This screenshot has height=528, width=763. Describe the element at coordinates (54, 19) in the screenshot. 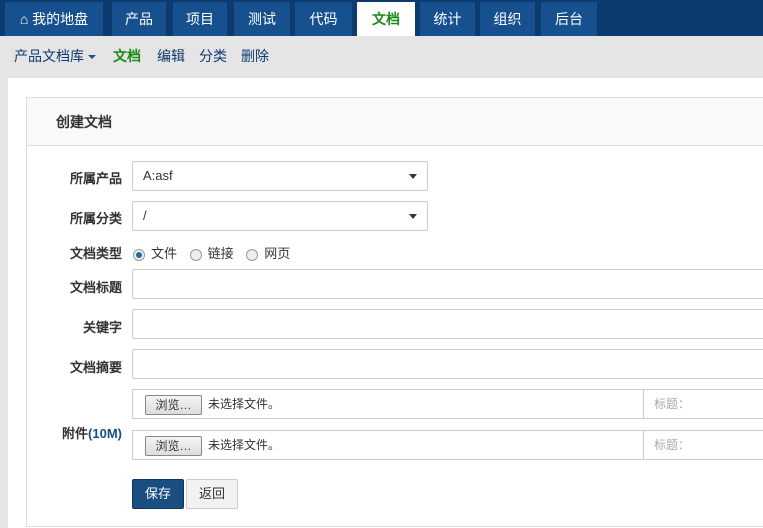

I see `tab-my: ⌂ 我的地盘` at that location.